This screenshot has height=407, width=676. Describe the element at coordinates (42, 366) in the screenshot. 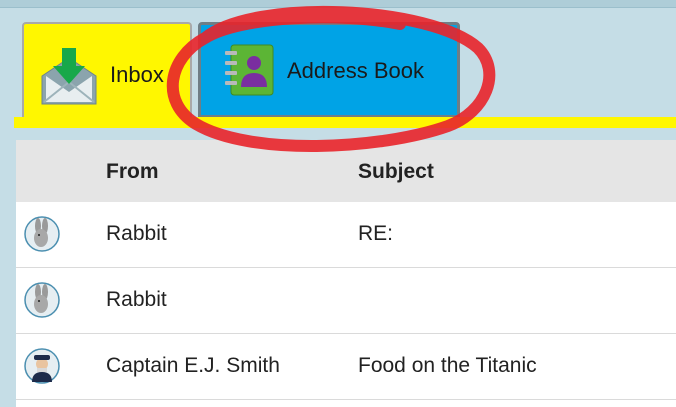

I see `captain-avatar-icon` at that location.